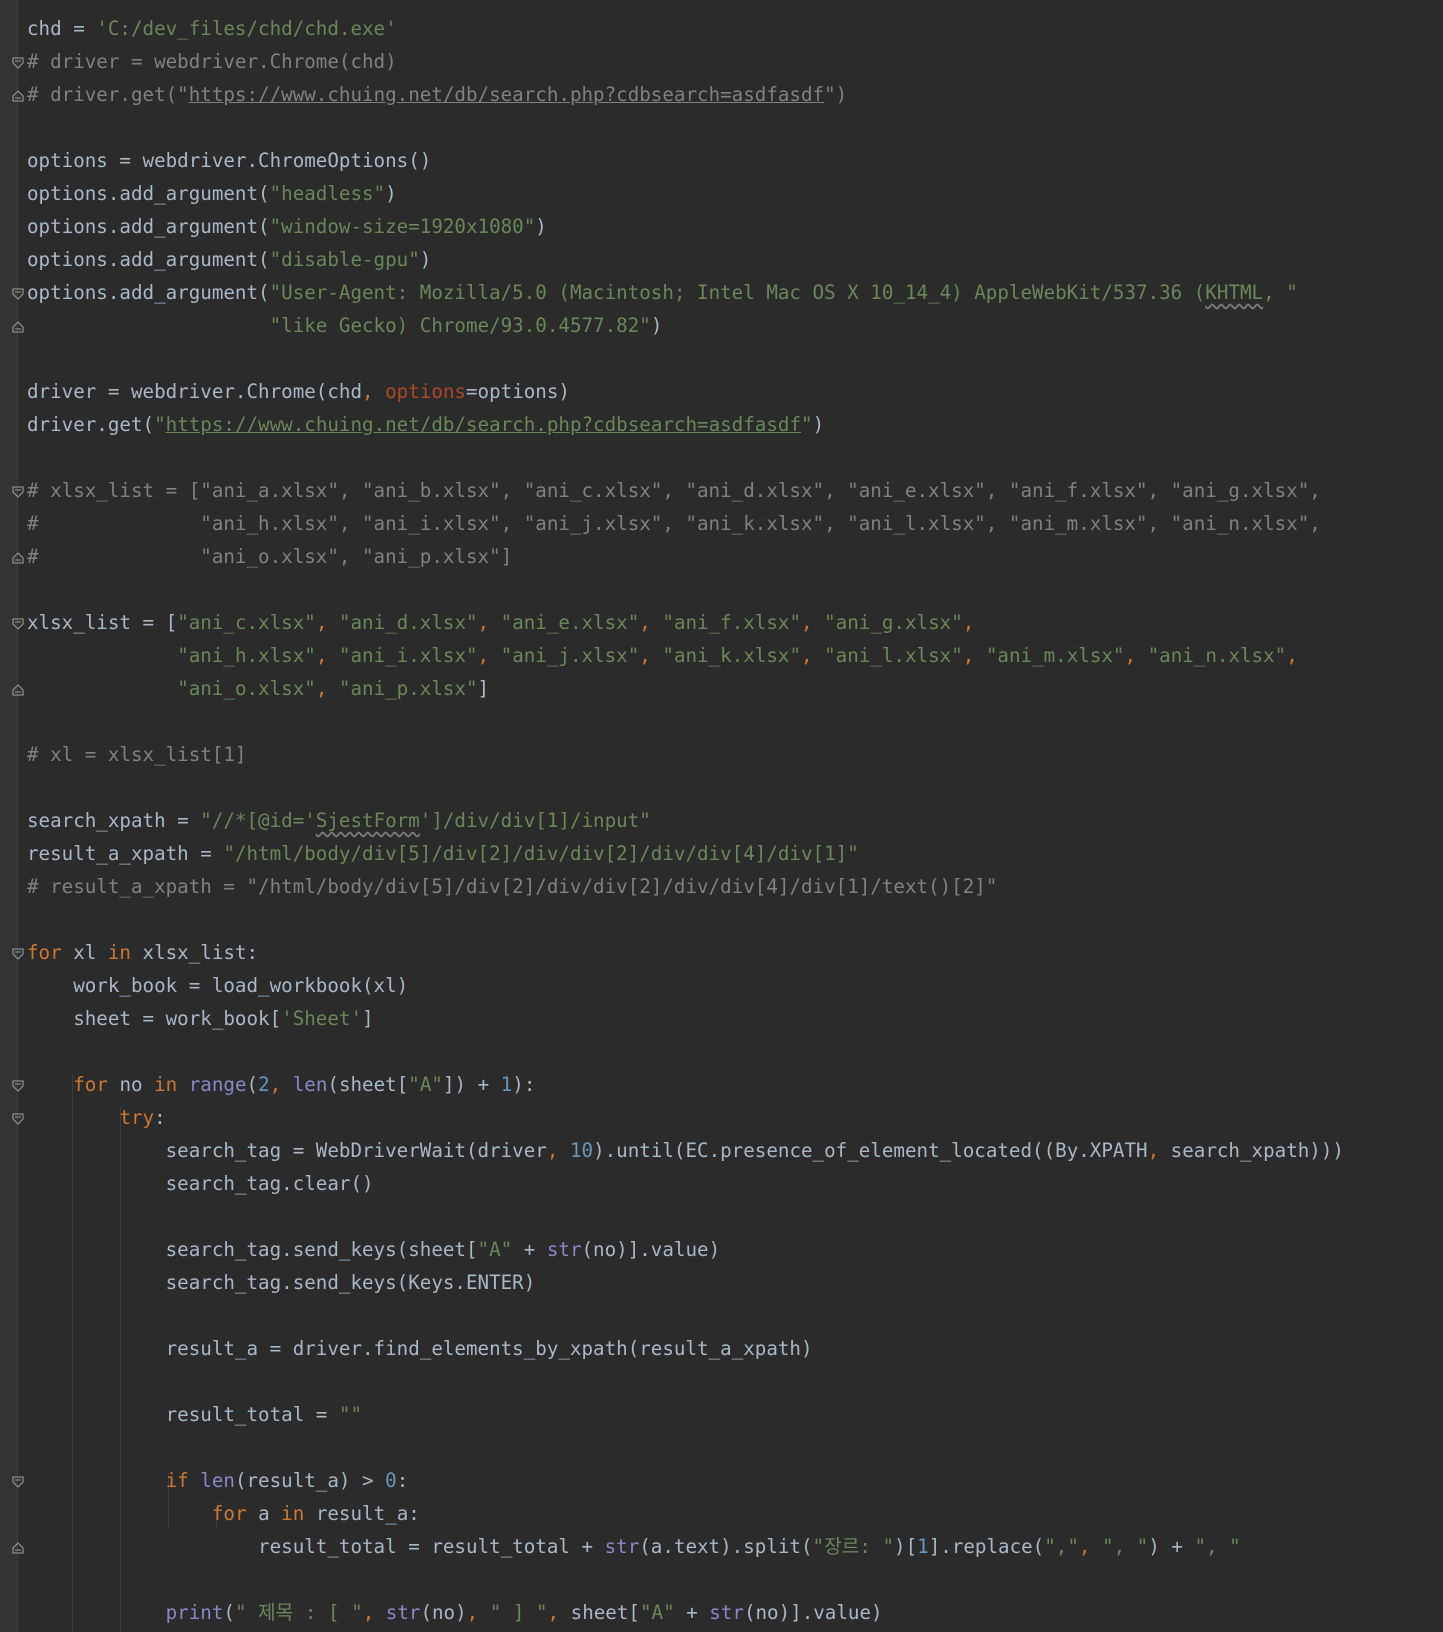 The image size is (1443, 1632). What do you see at coordinates (721, 1414) in the screenshot?
I see `code-line: result_total = ""` at bounding box center [721, 1414].